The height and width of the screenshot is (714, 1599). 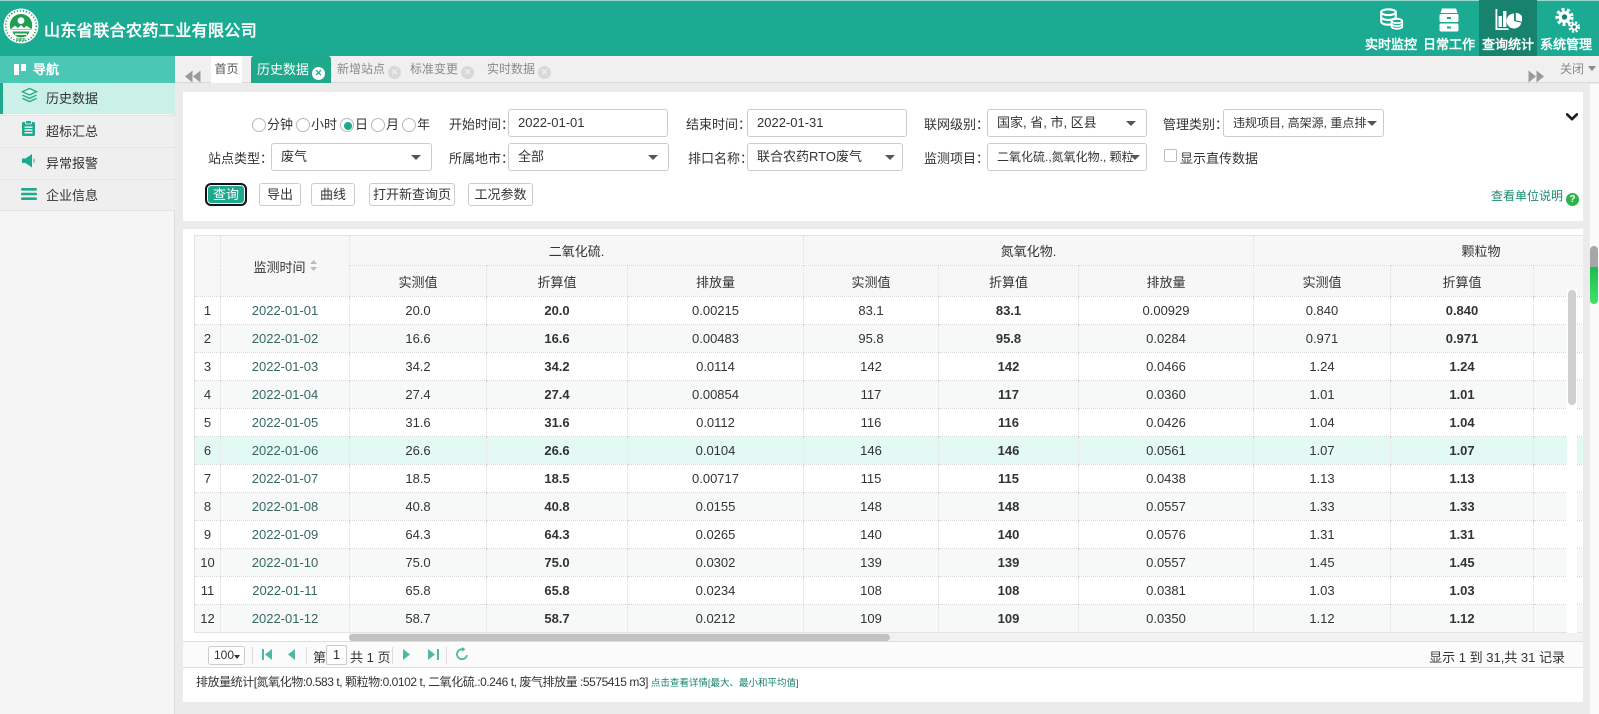 What do you see at coordinates (21, 39) in the screenshot?
I see `svg-text: MEE` at bounding box center [21, 39].